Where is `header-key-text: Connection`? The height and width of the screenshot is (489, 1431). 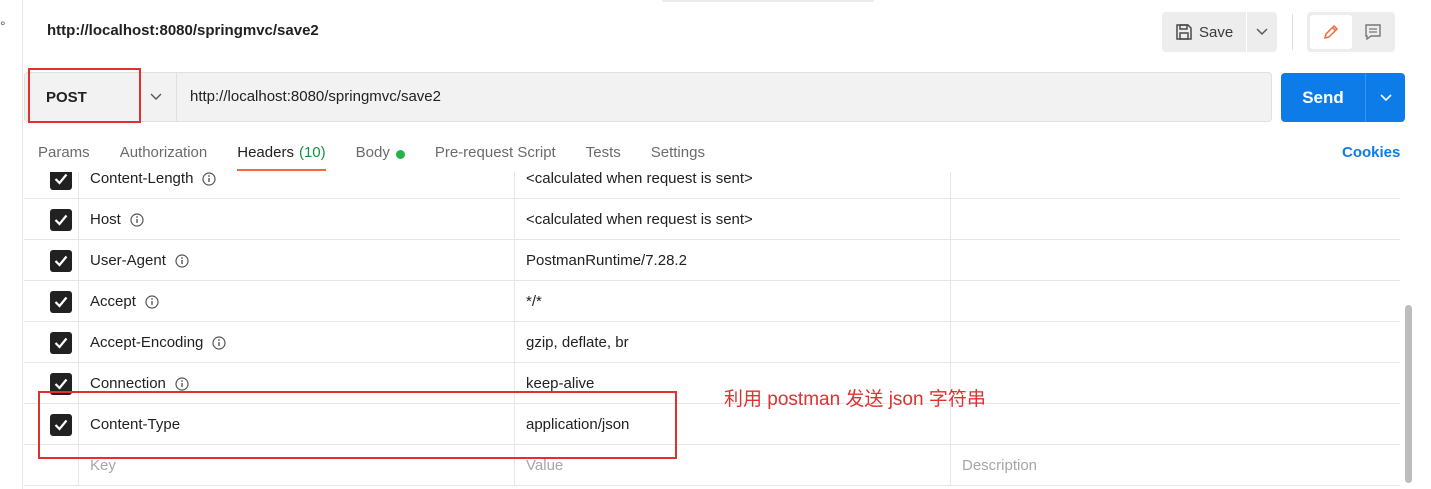 header-key-text: Connection is located at coordinates (128, 383).